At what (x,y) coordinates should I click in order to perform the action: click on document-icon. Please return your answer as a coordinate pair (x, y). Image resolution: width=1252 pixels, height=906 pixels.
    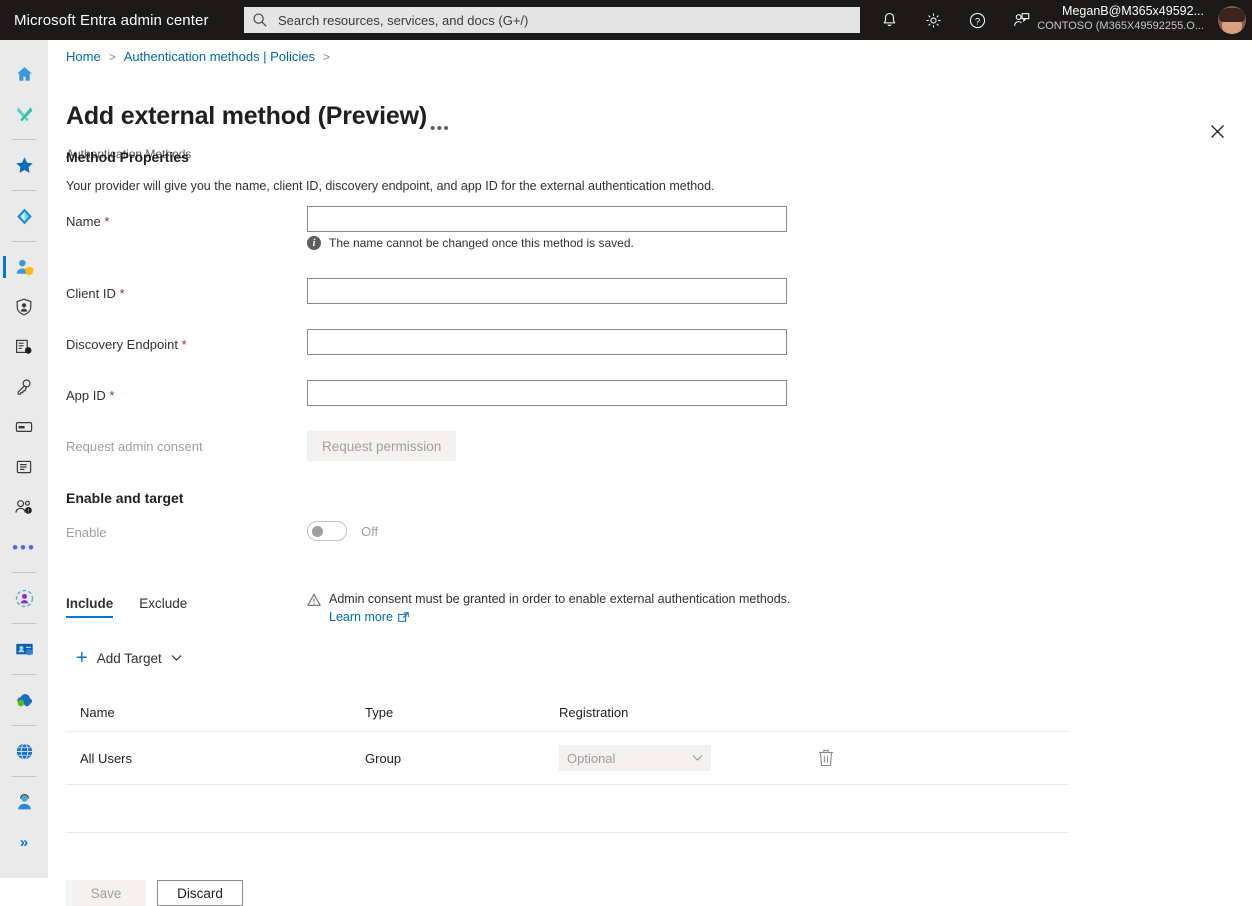
    Looking at the image, I should click on (24, 467).